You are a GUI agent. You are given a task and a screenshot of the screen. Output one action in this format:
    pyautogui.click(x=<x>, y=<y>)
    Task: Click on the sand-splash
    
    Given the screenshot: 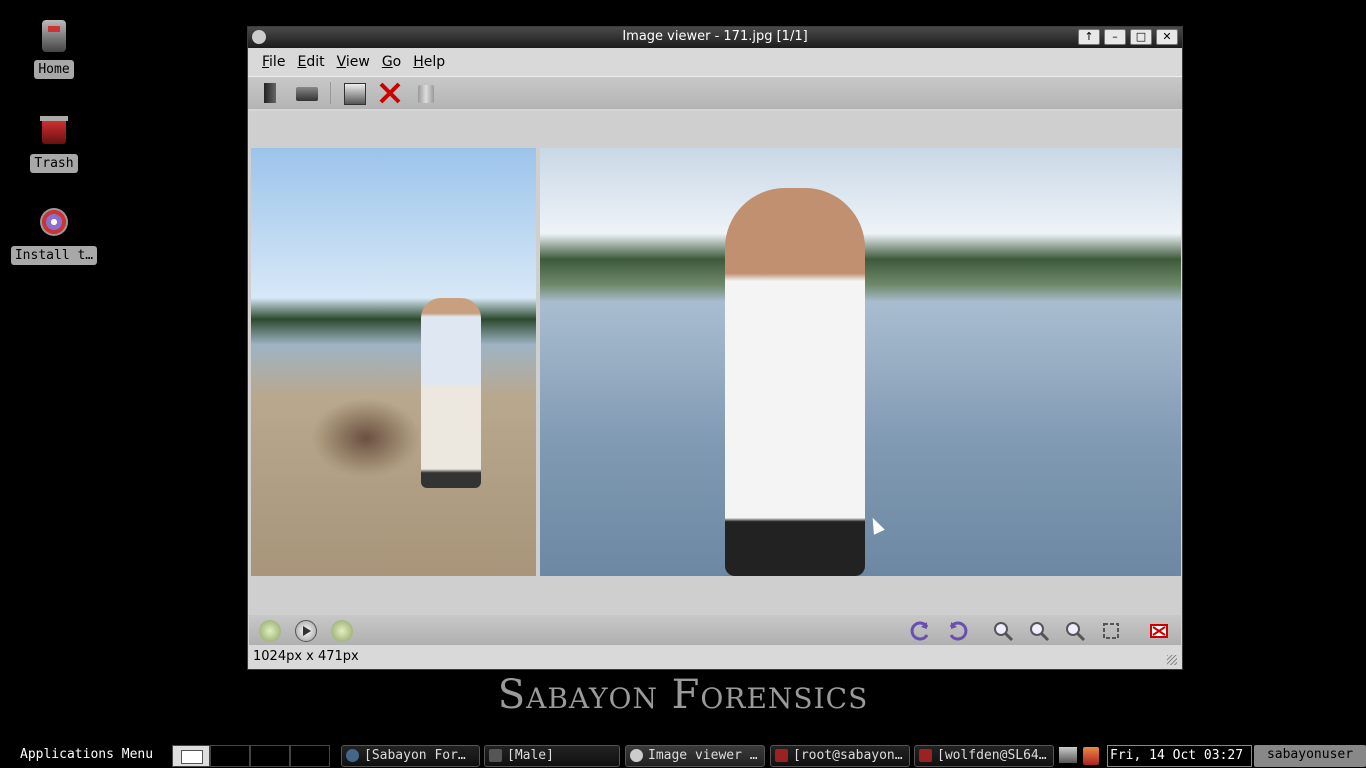 What is the action you would take?
    pyautogui.click(x=366, y=438)
    